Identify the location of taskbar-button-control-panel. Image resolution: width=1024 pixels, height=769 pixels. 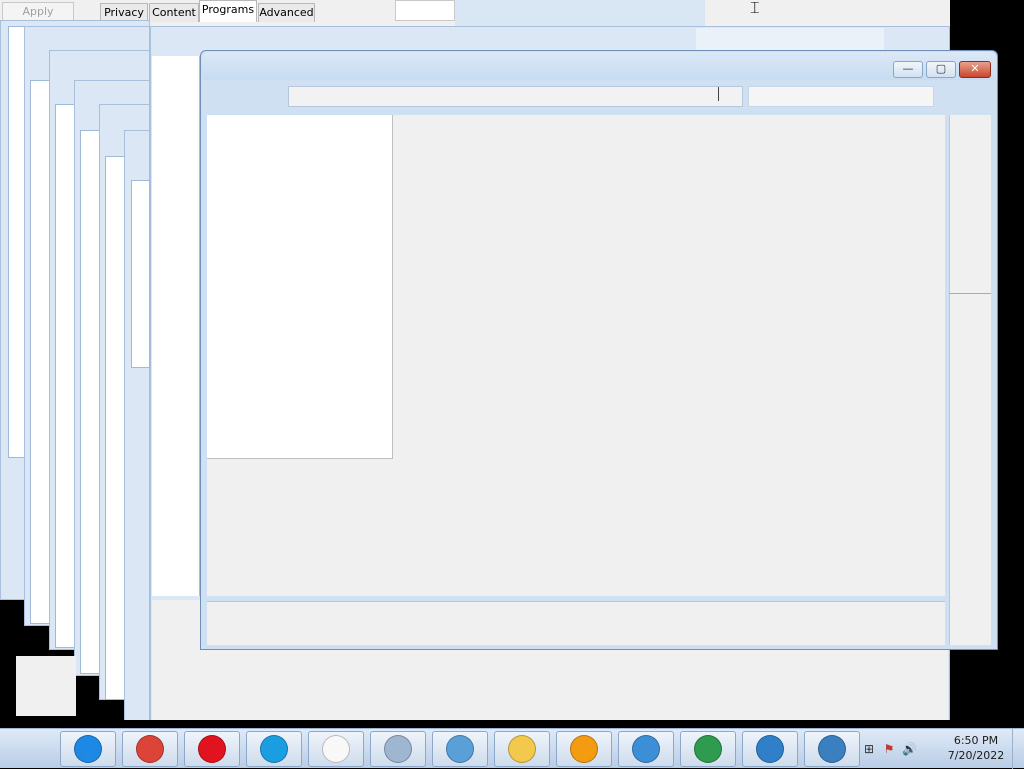
(646, 749).